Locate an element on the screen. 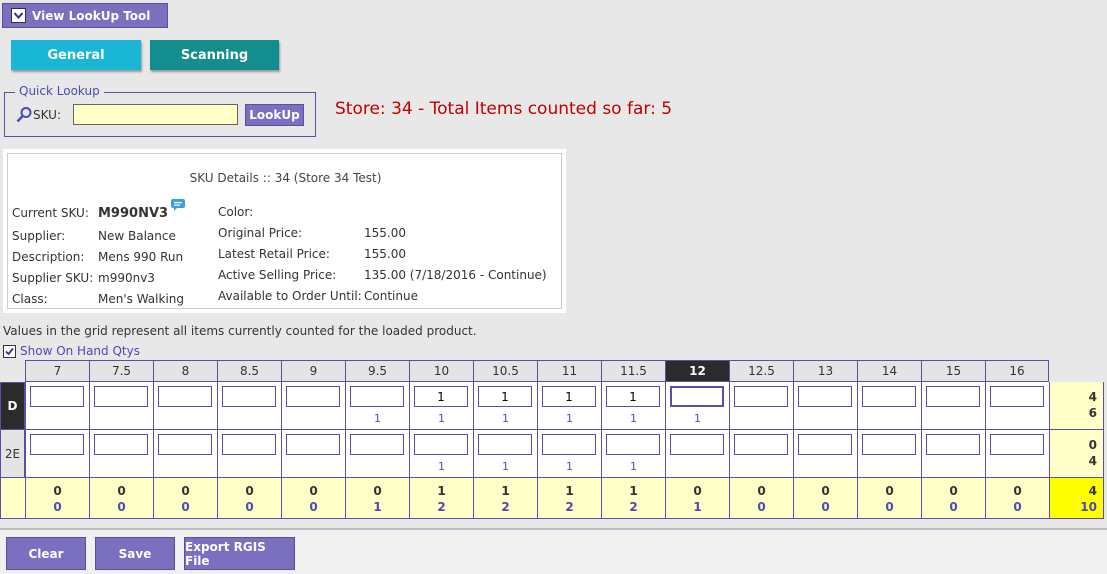 The width and height of the screenshot is (1107, 574). latest-retail-price-value: 155.00 is located at coordinates (385, 254).